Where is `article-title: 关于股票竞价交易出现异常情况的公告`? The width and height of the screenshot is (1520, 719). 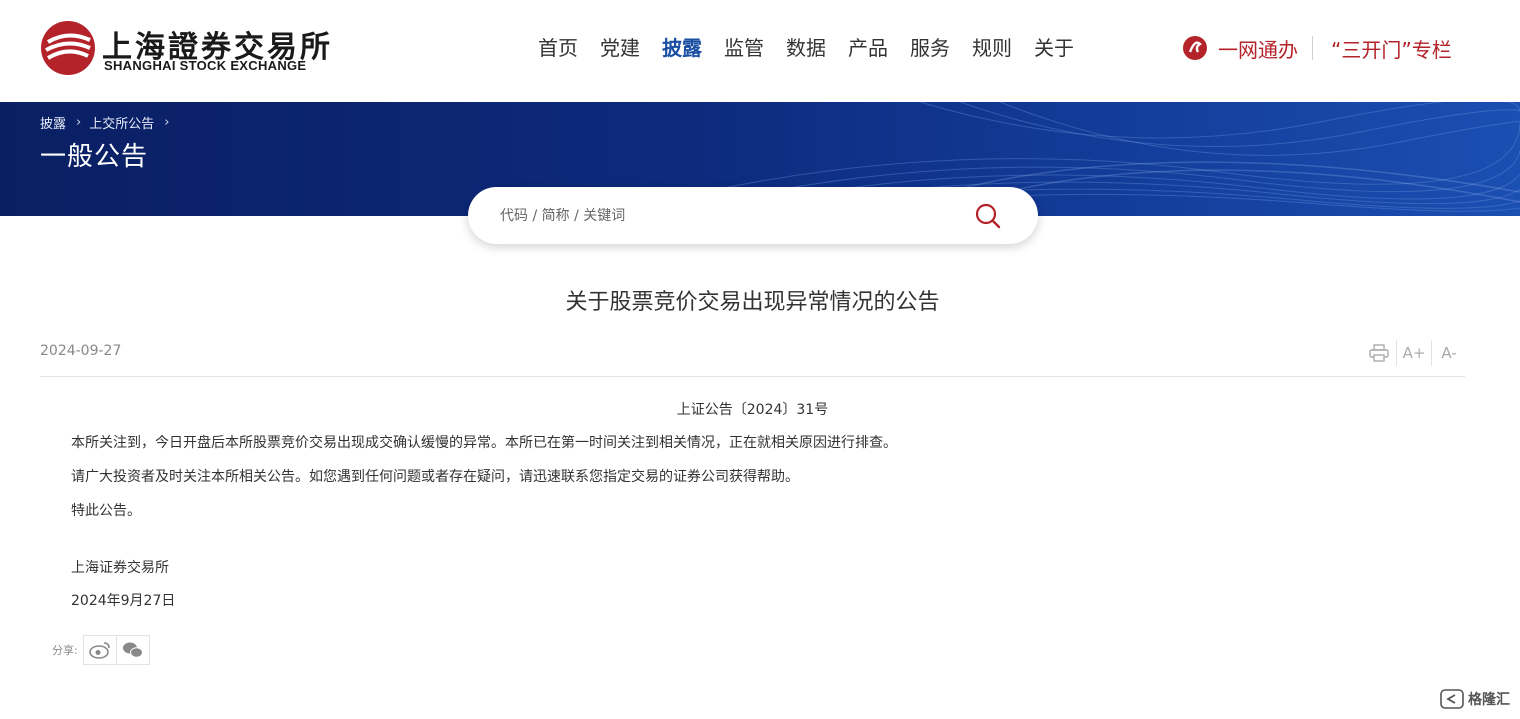
article-title: 关于股票竞价交易出现异常情况的公告 is located at coordinates (752, 302).